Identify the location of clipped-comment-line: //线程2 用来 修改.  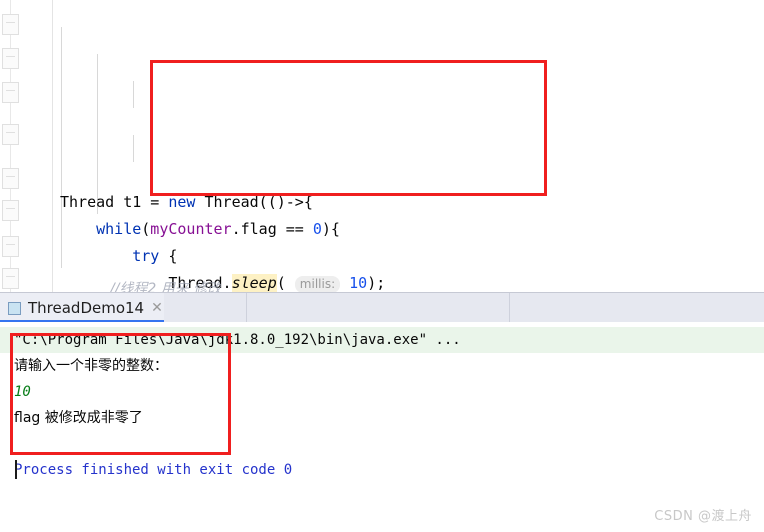
(166, 286).